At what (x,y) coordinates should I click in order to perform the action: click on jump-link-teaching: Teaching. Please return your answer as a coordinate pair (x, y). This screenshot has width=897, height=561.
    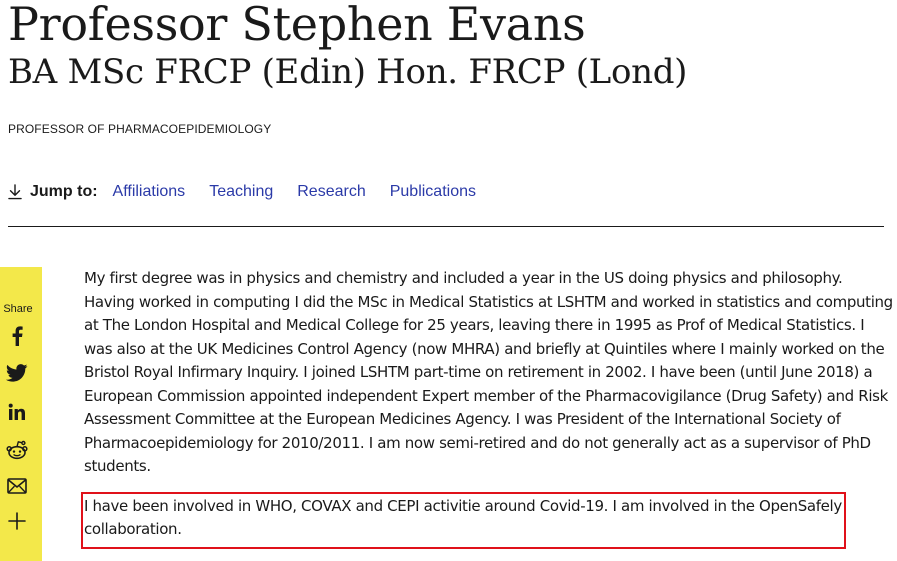
    Looking at the image, I should click on (241, 192).